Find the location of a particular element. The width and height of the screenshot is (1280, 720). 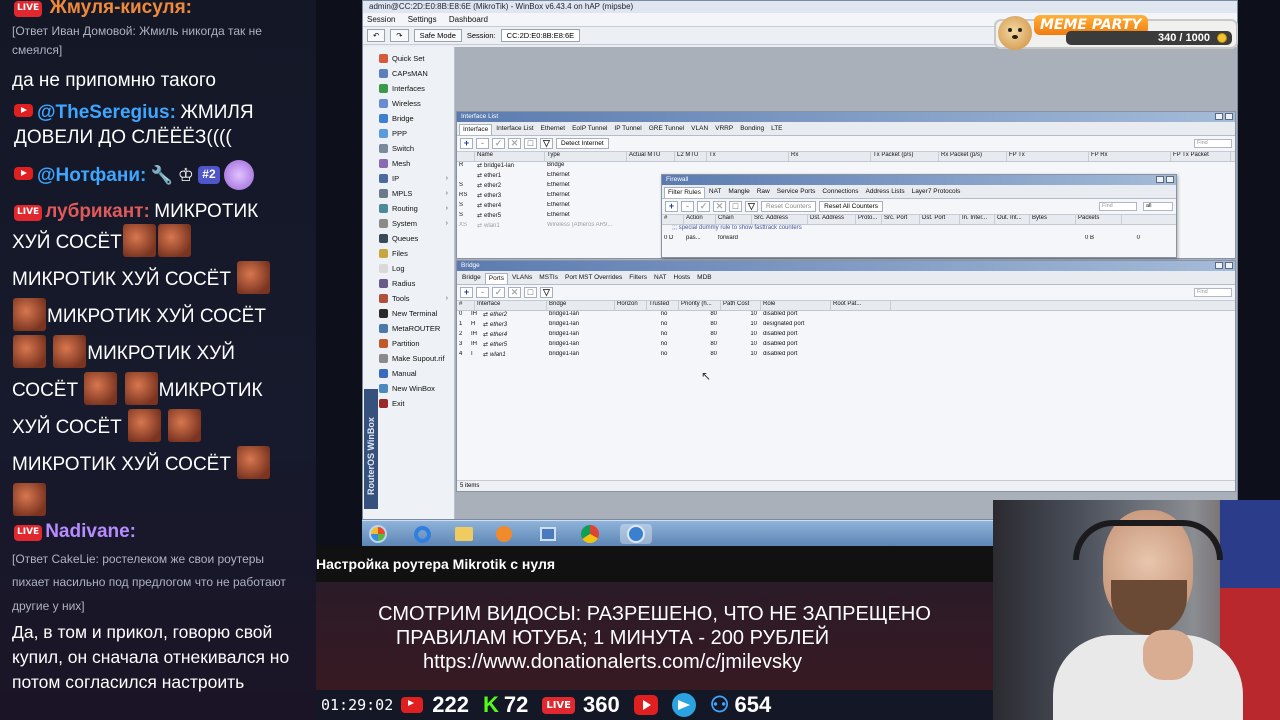

column-header: Tx is located at coordinates (748, 156).